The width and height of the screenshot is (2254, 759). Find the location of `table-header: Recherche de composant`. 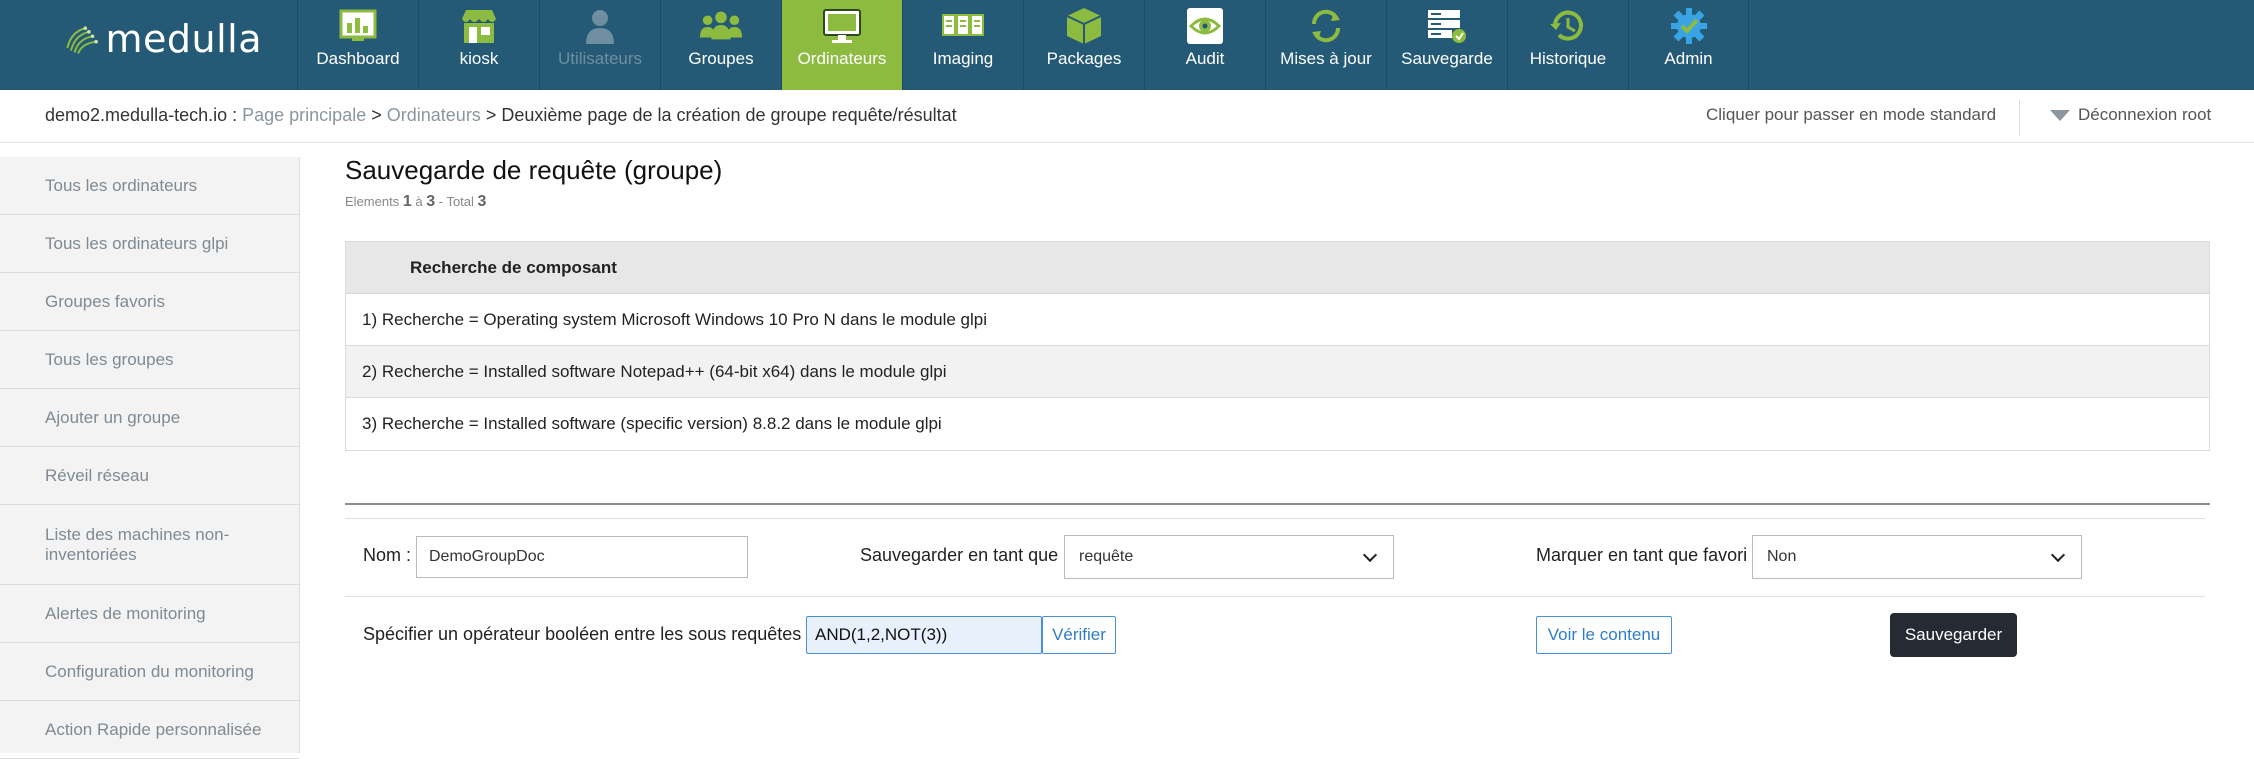

table-header: Recherche de composant is located at coordinates (1277, 268).